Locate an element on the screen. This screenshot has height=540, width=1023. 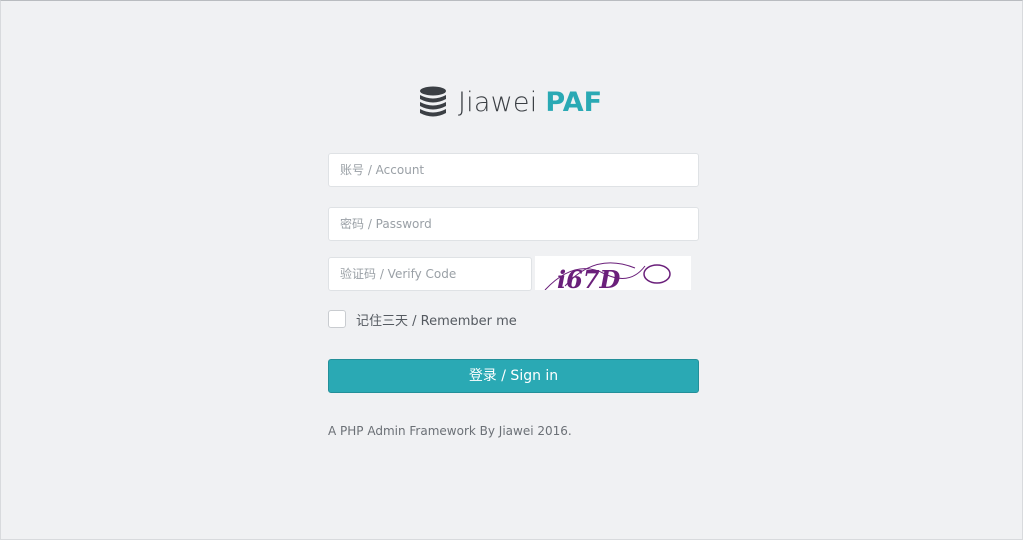
account-input is located at coordinates (513, 170).